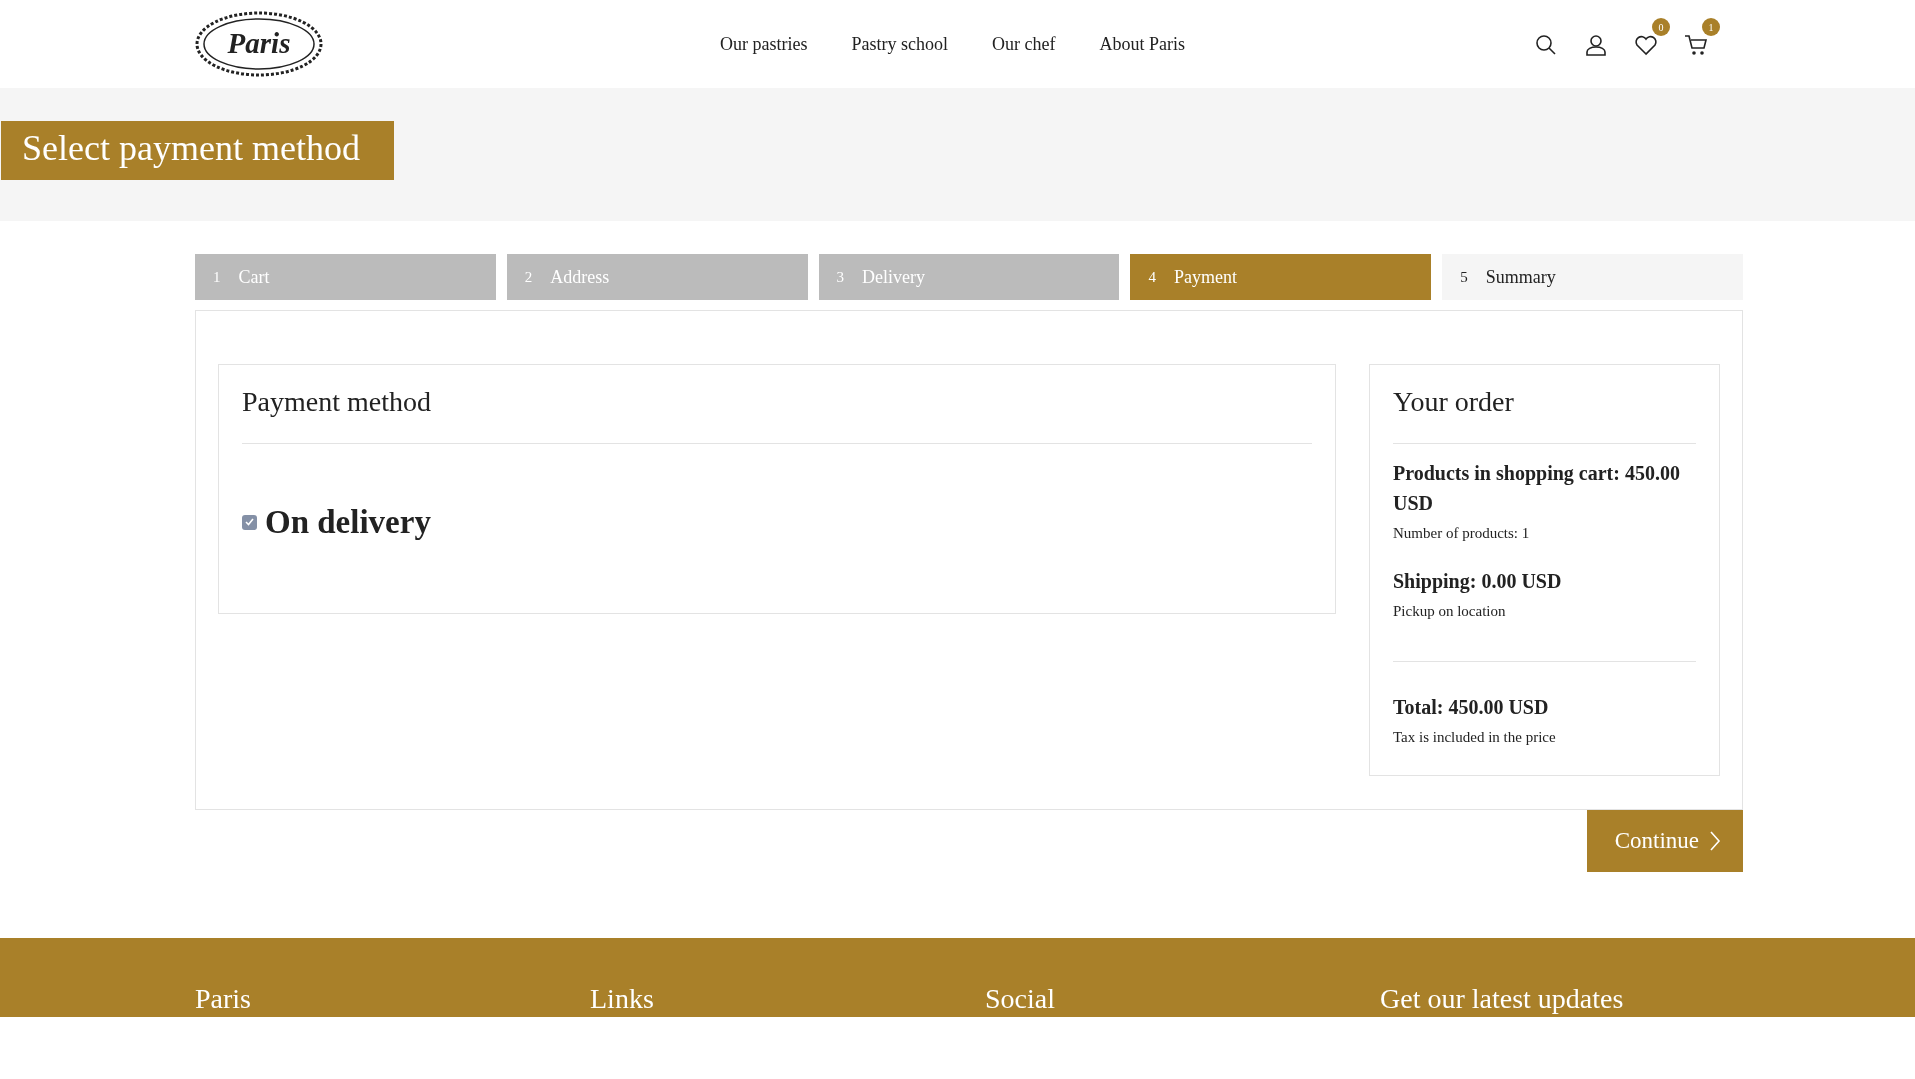 The width and height of the screenshot is (1915, 1079). I want to click on check-icon, so click(249, 522).